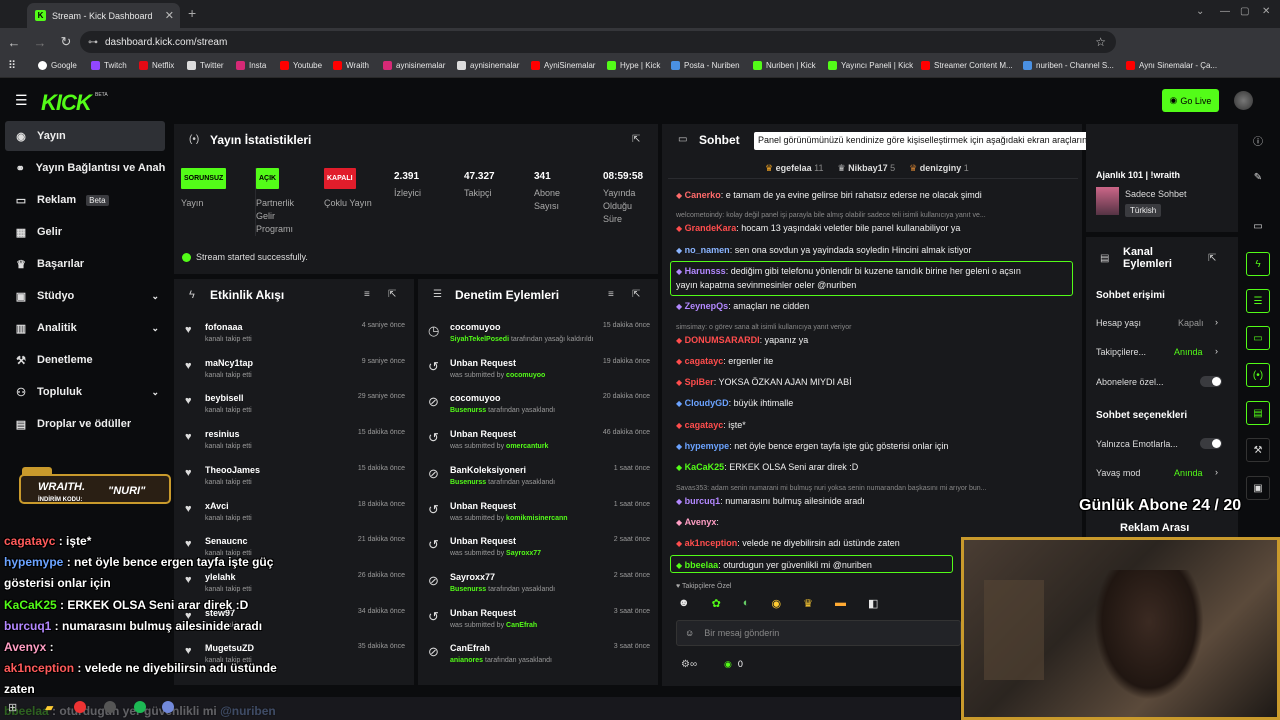 The image size is (1280, 720). Describe the element at coordinates (40, 42) in the screenshot. I see `forward-icon: →` at that location.